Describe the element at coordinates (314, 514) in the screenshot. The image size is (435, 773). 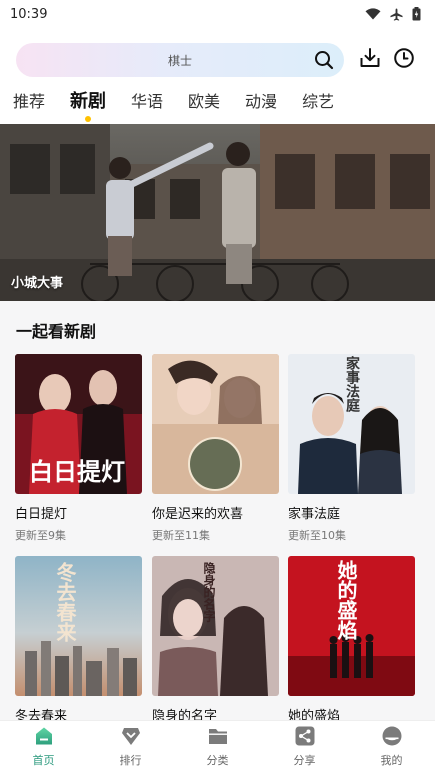
I see `drama-title: 家事法庭` at that location.